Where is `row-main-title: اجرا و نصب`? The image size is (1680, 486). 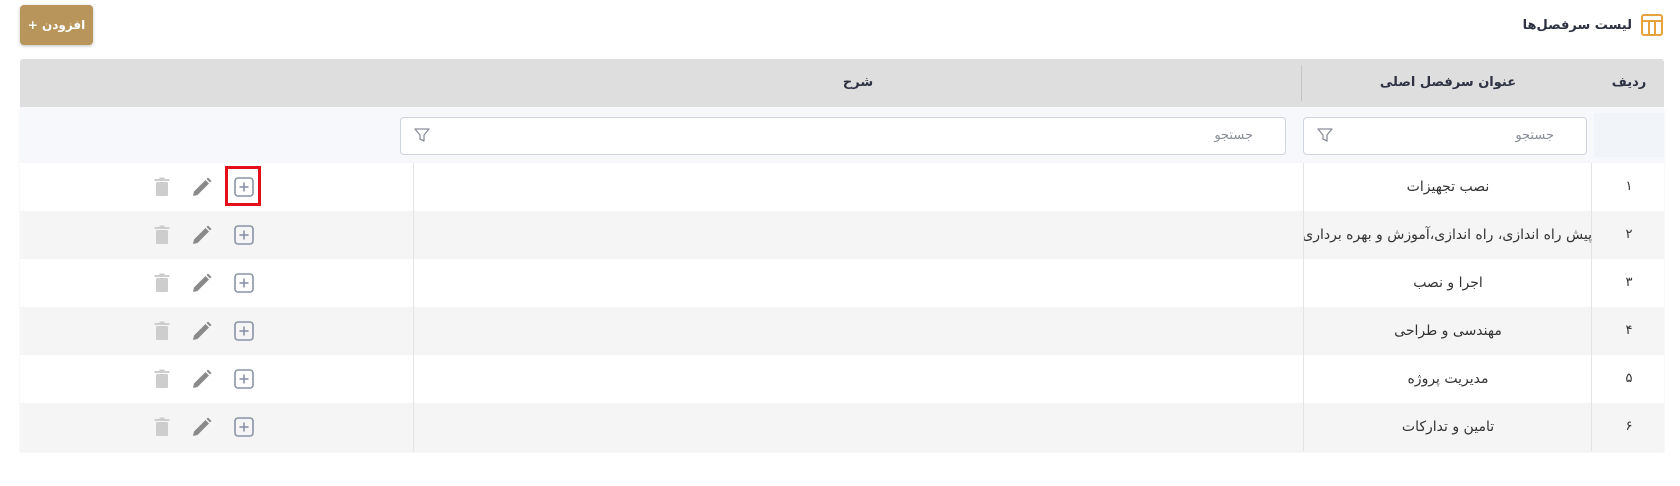
row-main-title: اجرا و نصب is located at coordinates (1448, 283).